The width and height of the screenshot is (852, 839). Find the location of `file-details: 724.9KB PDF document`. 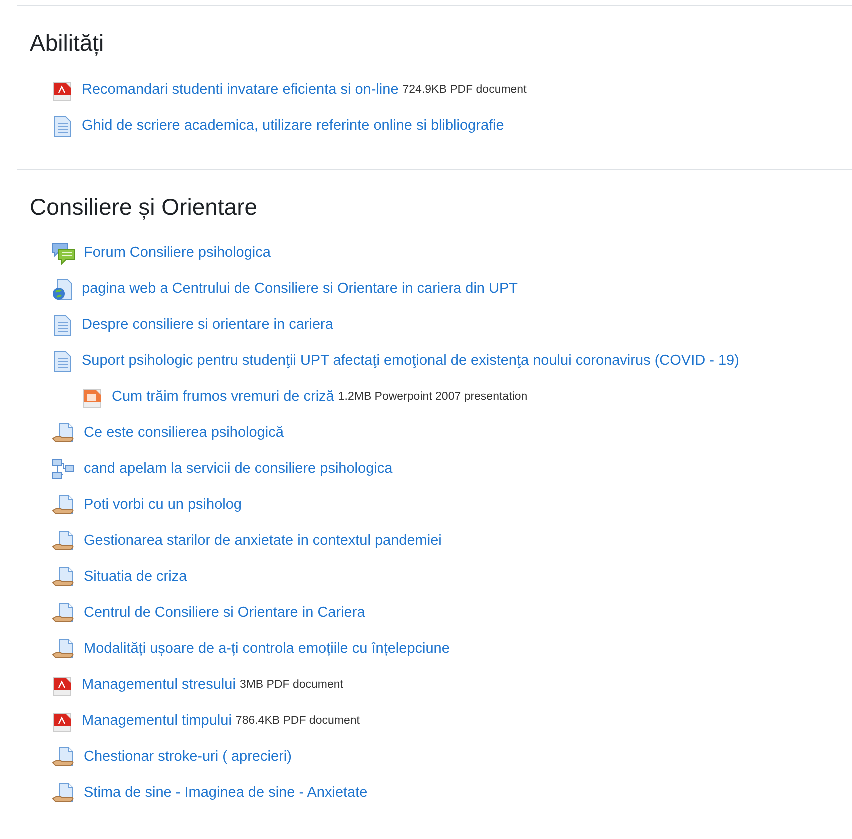

file-details: 724.9KB PDF document is located at coordinates (464, 90).